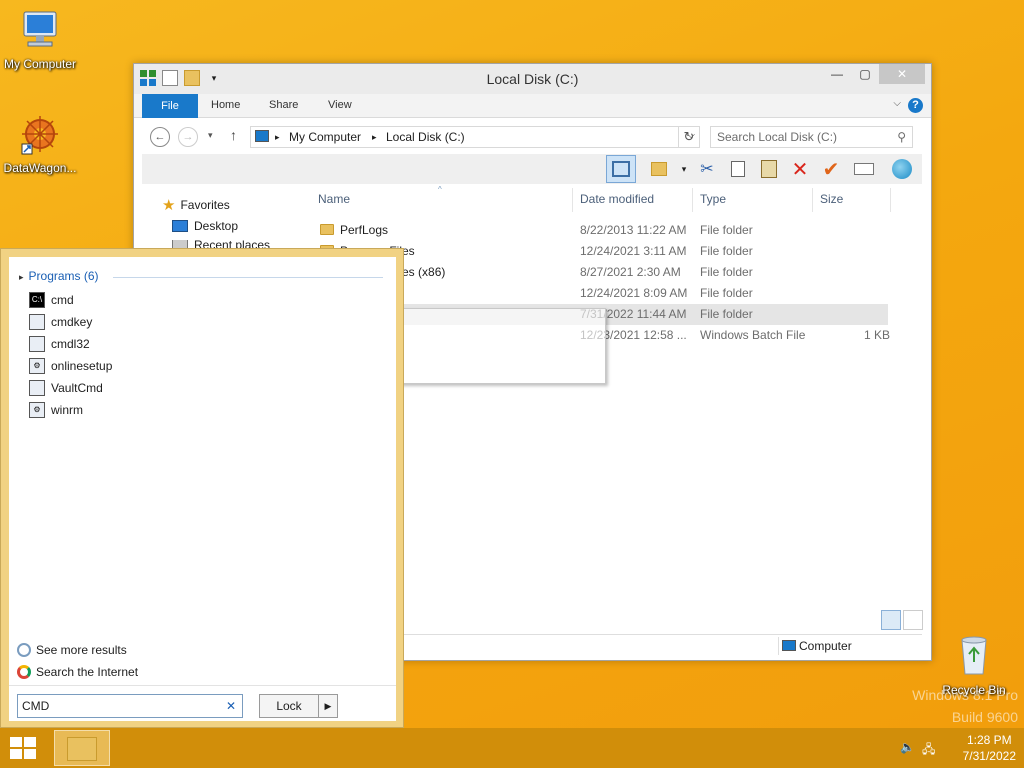  What do you see at coordinates (59, 344) in the screenshot?
I see `program-item-cmdl32: cmdl32` at bounding box center [59, 344].